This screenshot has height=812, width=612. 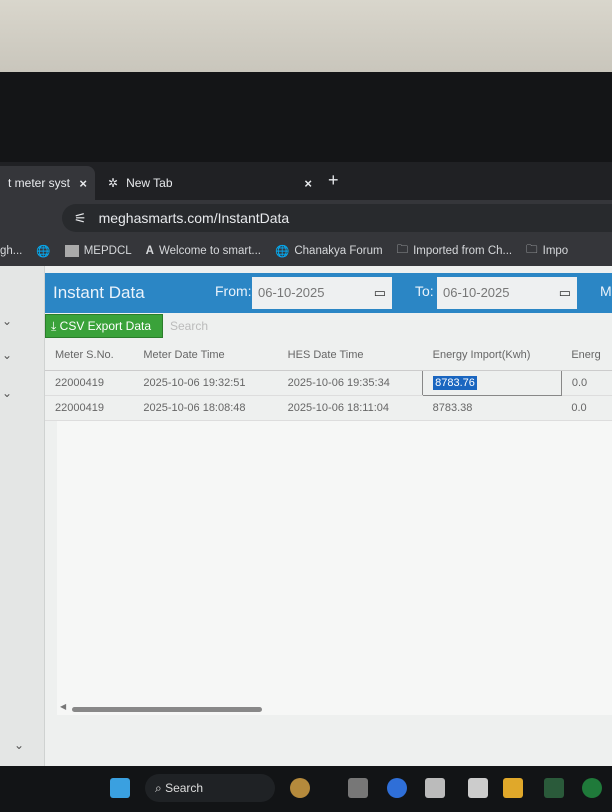 What do you see at coordinates (205, 355) in the screenshot?
I see `column-header: Meter Date Time` at bounding box center [205, 355].